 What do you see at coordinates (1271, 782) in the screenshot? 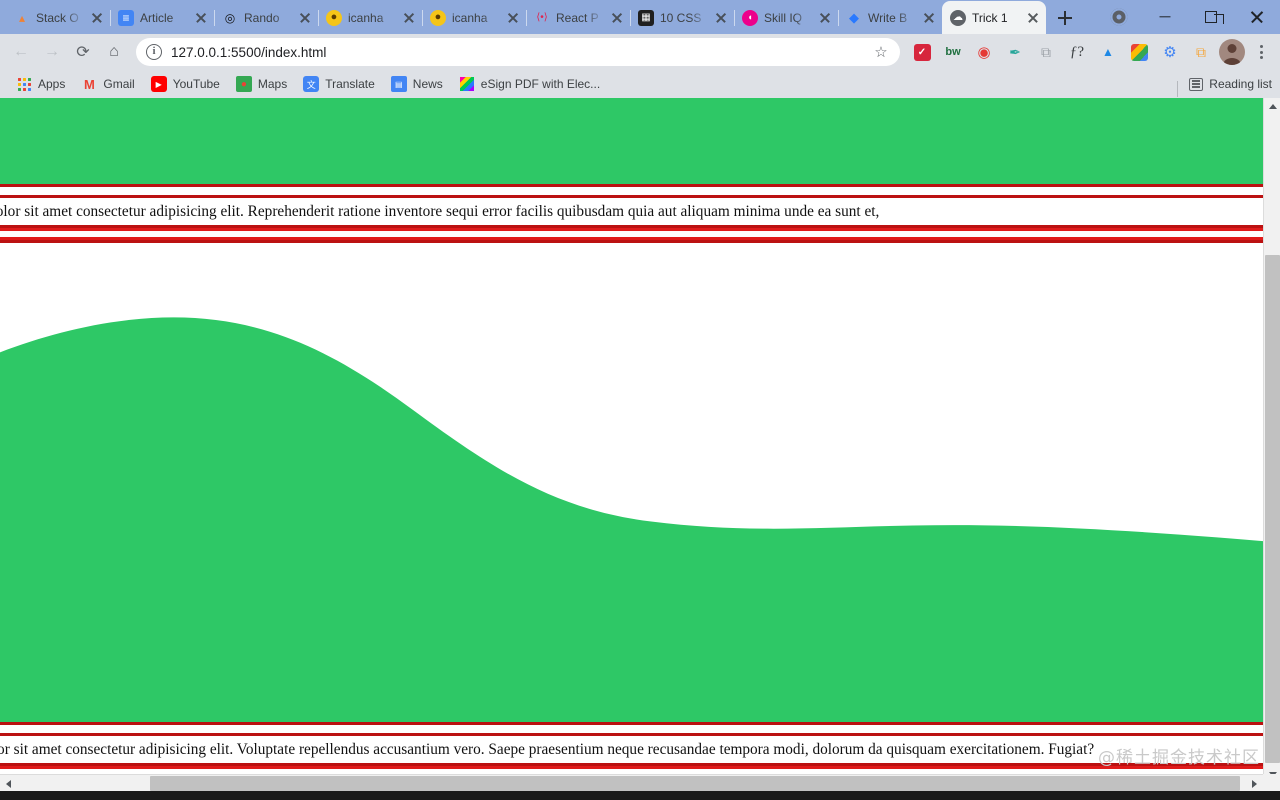
I see `scrollbar-corner` at bounding box center [1271, 782].